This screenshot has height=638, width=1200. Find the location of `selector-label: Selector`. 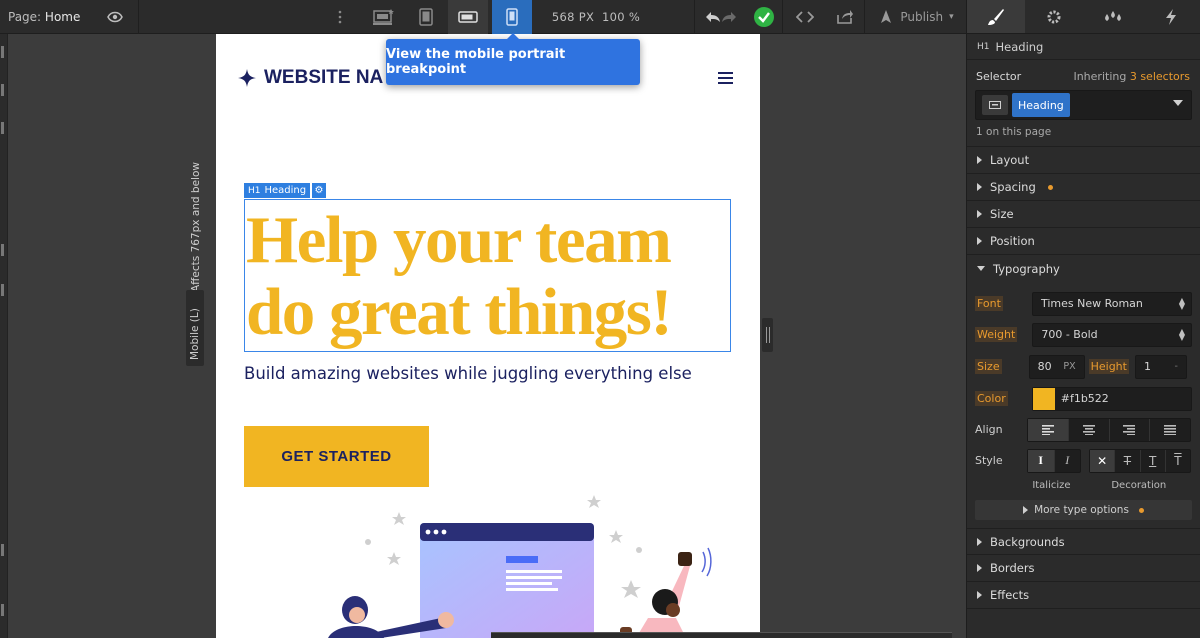

selector-label: Selector is located at coordinates (999, 76).